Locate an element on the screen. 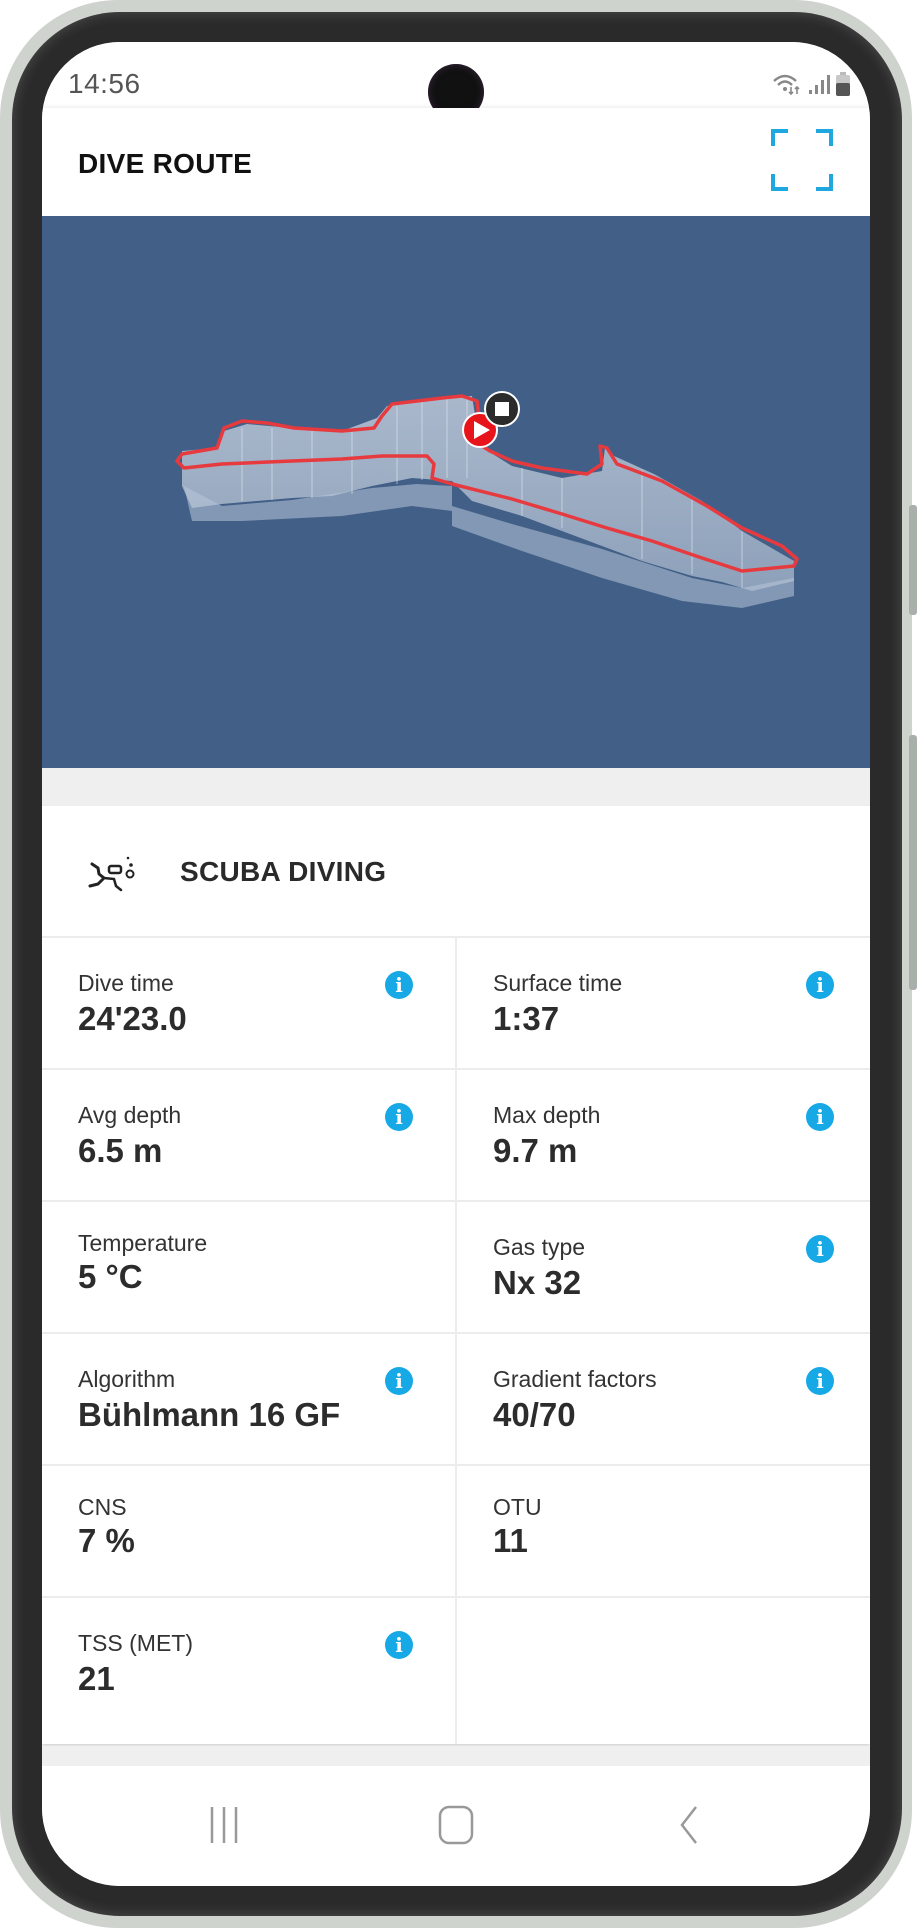 The image size is (917, 1928). home-button is located at coordinates (456, 1825).